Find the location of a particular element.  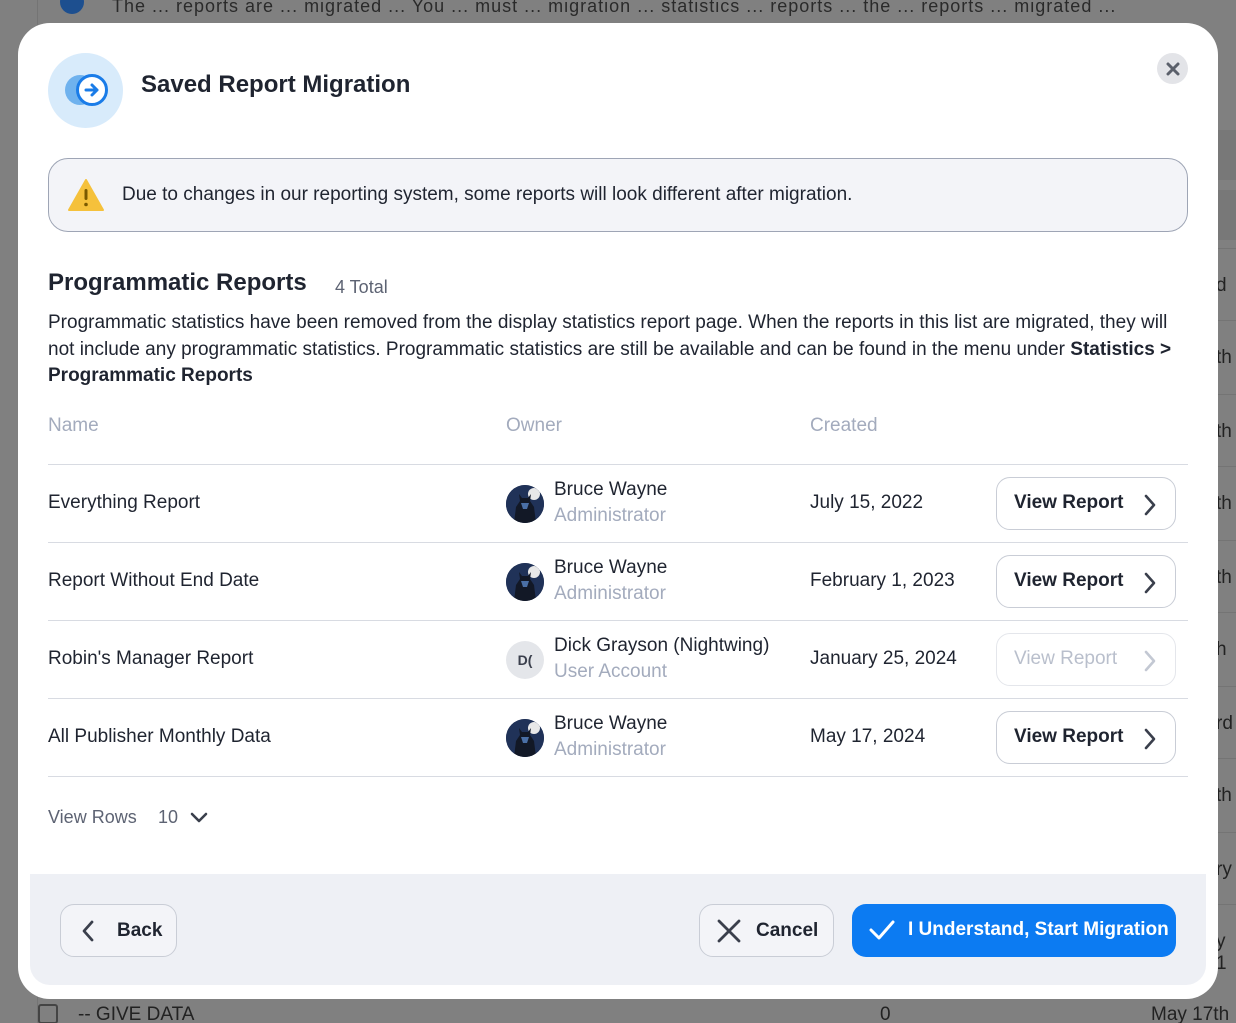

avatar: D( is located at coordinates (525, 660).